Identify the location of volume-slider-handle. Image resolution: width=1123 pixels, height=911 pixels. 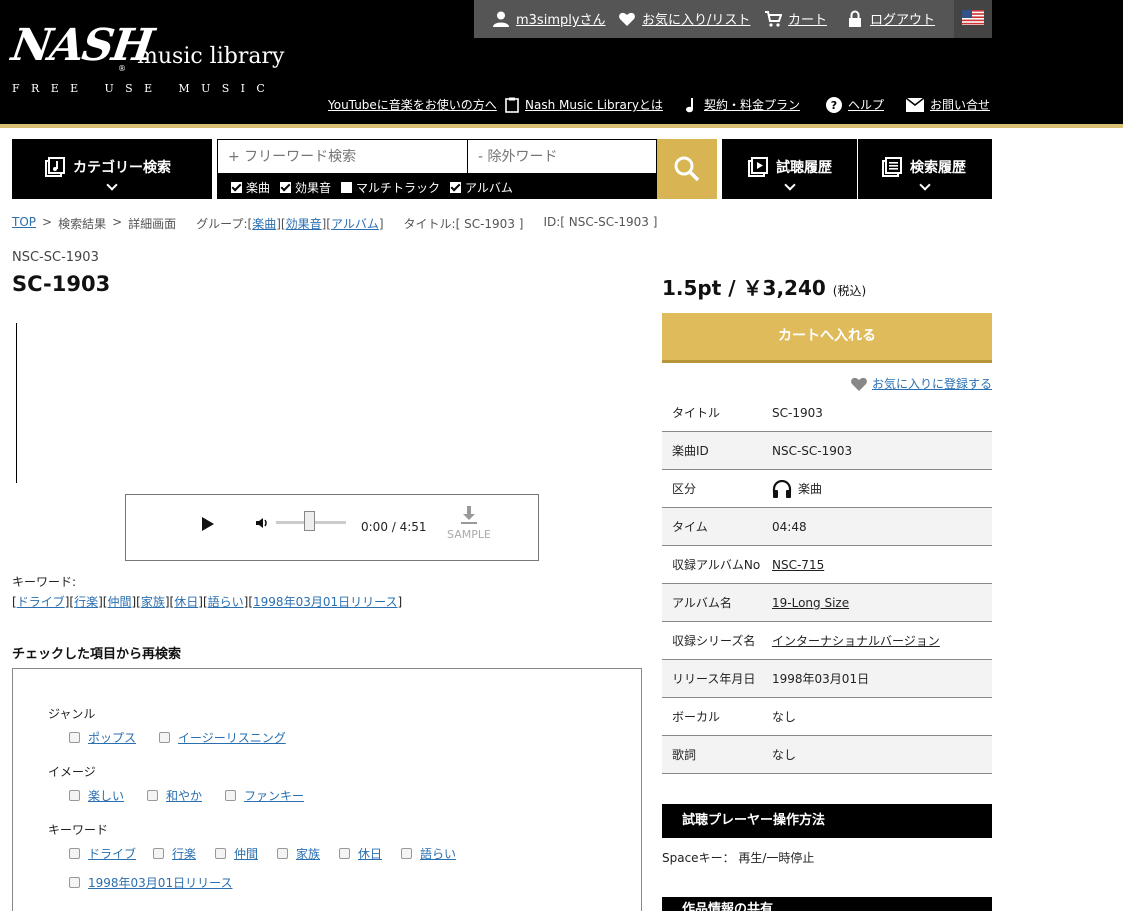
(309, 521).